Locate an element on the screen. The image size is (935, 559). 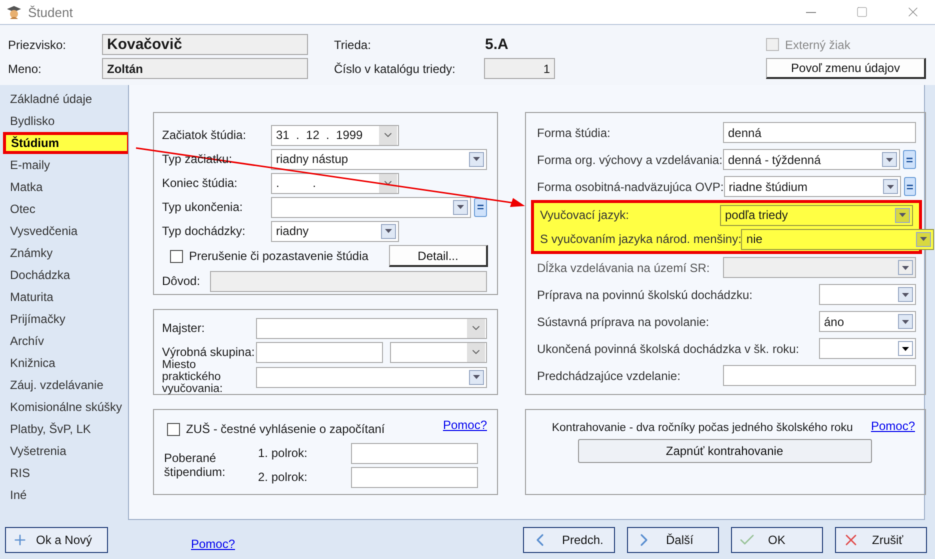
dropdown-field: riadne štúdium is located at coordinates (812, 186).